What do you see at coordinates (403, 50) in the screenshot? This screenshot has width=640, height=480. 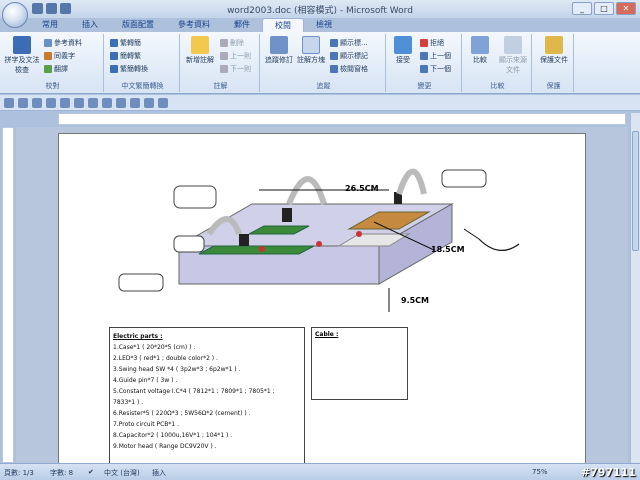 I see `accept-button: 接受` at bounding box center [403, 50].